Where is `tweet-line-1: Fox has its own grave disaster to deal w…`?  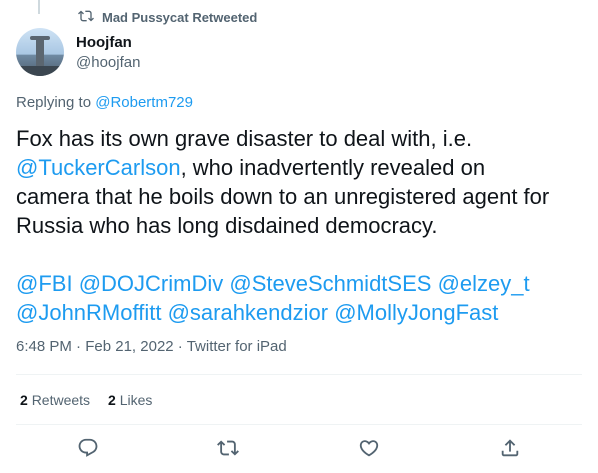
tweet-line-1: Fox has its own grave disaster to deal w… is located at coordinates (244, 138).